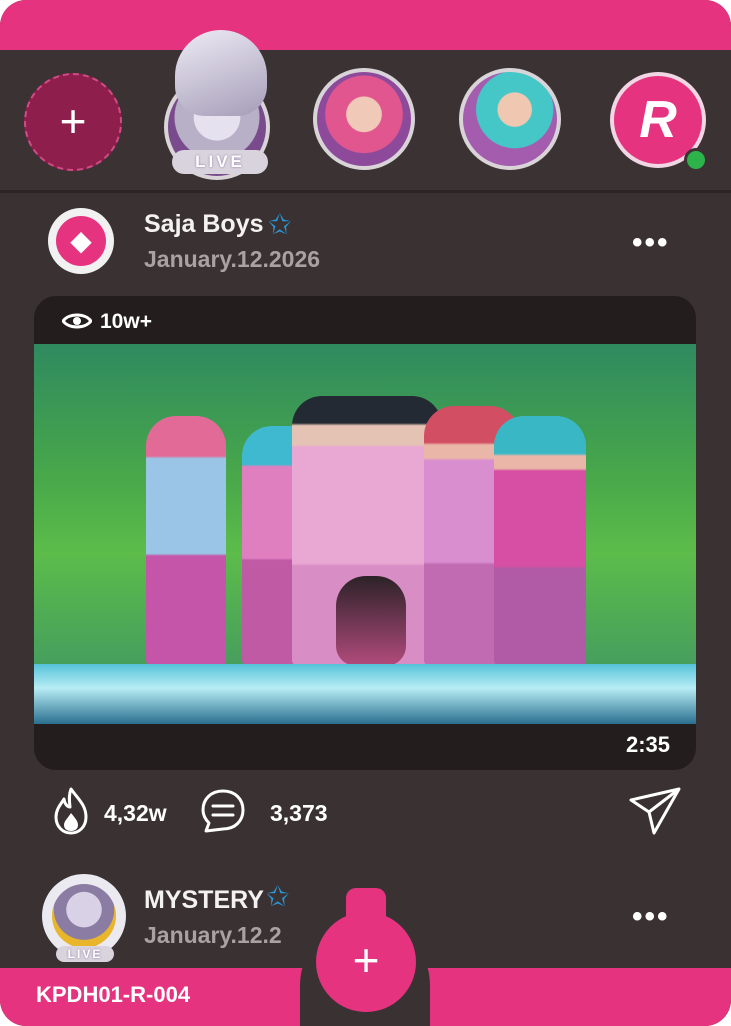 The width and height of the screenshot is (731, 1026). What do you see at coordinates (366, 962) in the screenshot?
I see `create-post-button: +` at bounding box center [366, 962].